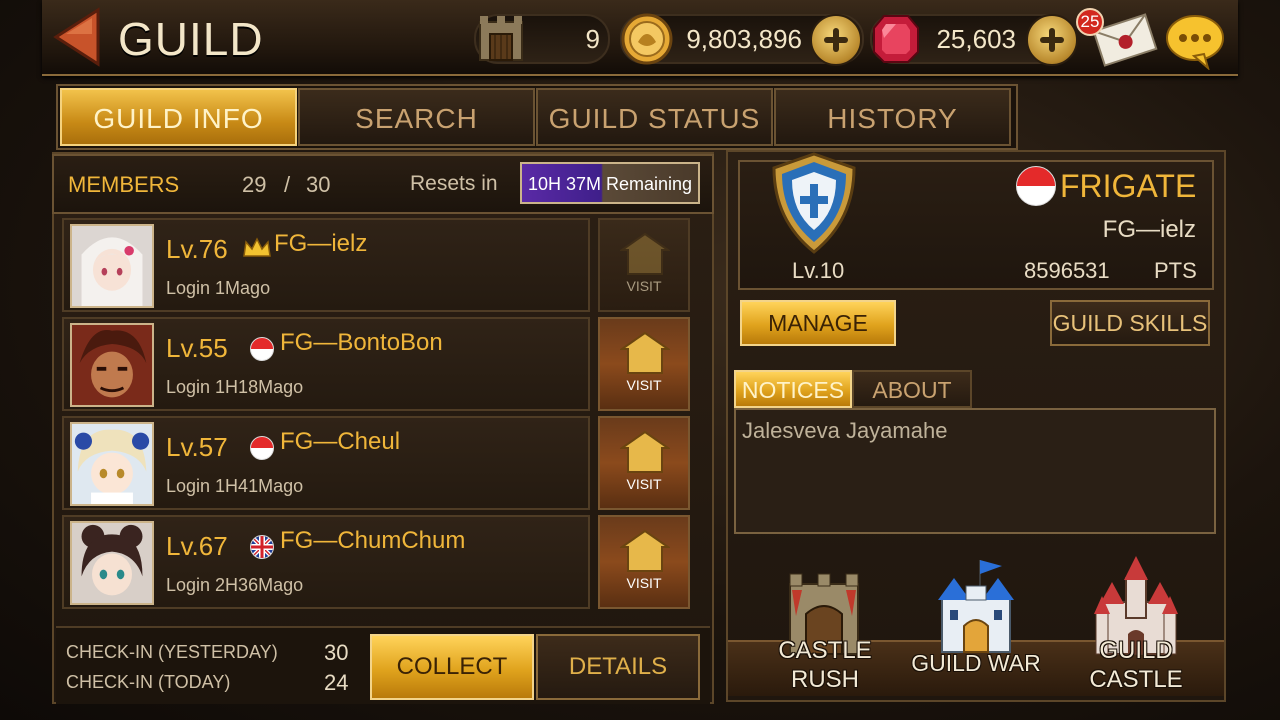 The height and width of the screenshot is (720, 1280). What do you see at coordinates (1130, 323) in the screenshot?
I see `guild-skills-button: GUILD SKILLS` at bounding box center [1130, 323].